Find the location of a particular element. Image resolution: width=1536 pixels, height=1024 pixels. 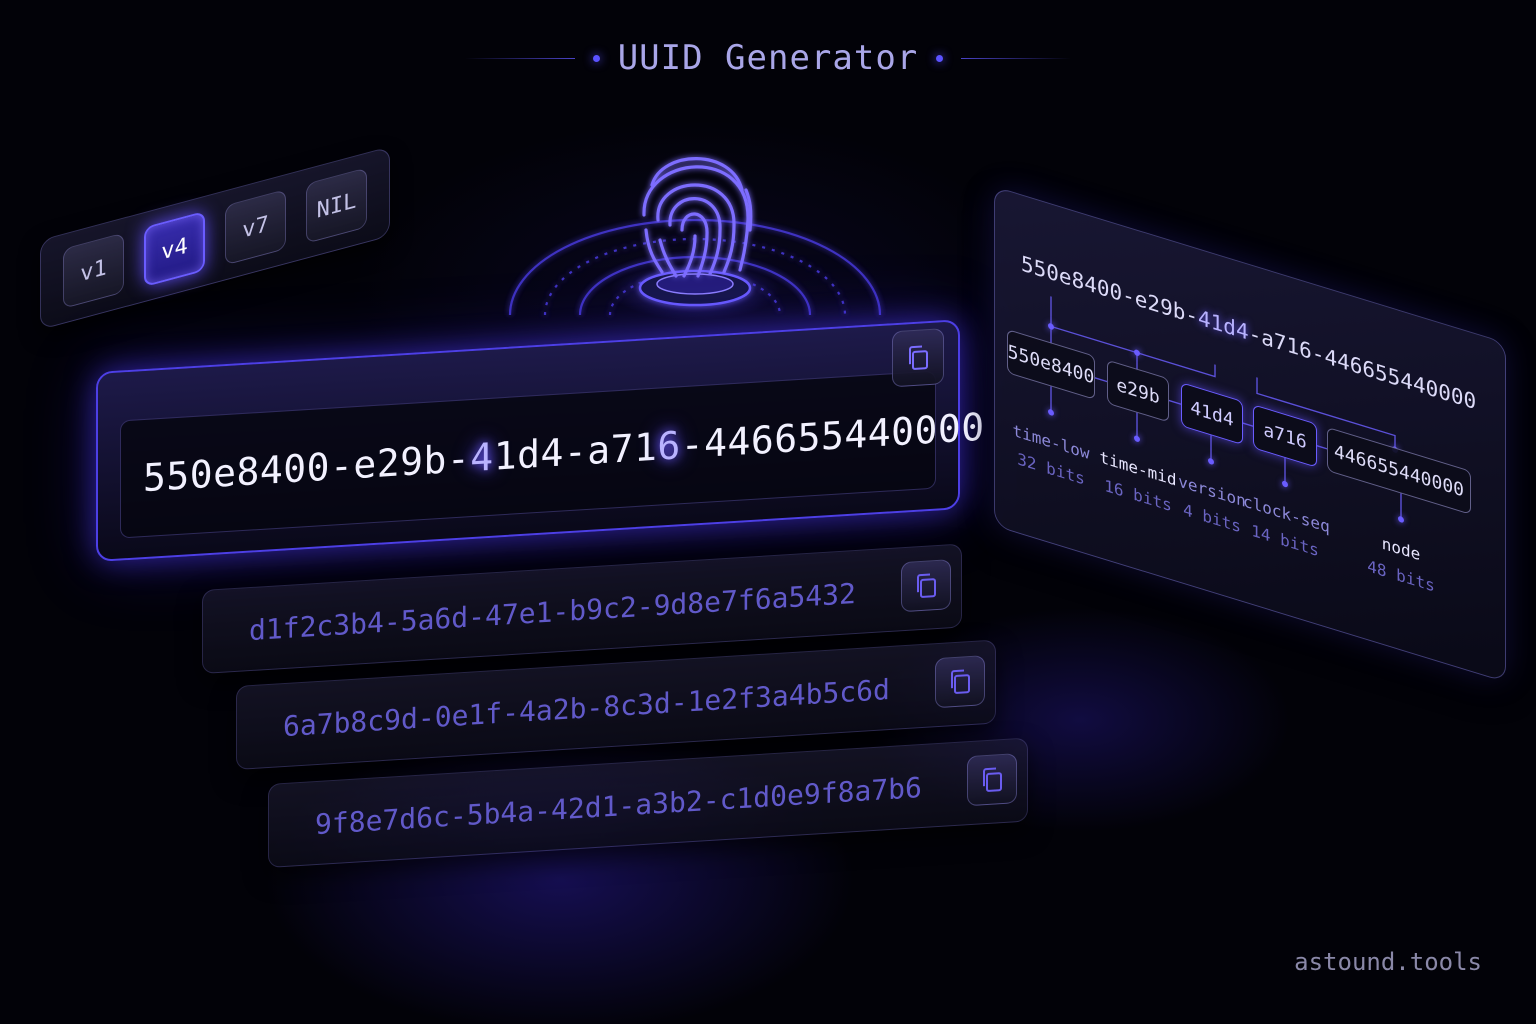

brand-label: astound.tools is located at coordinates (1388, 962).